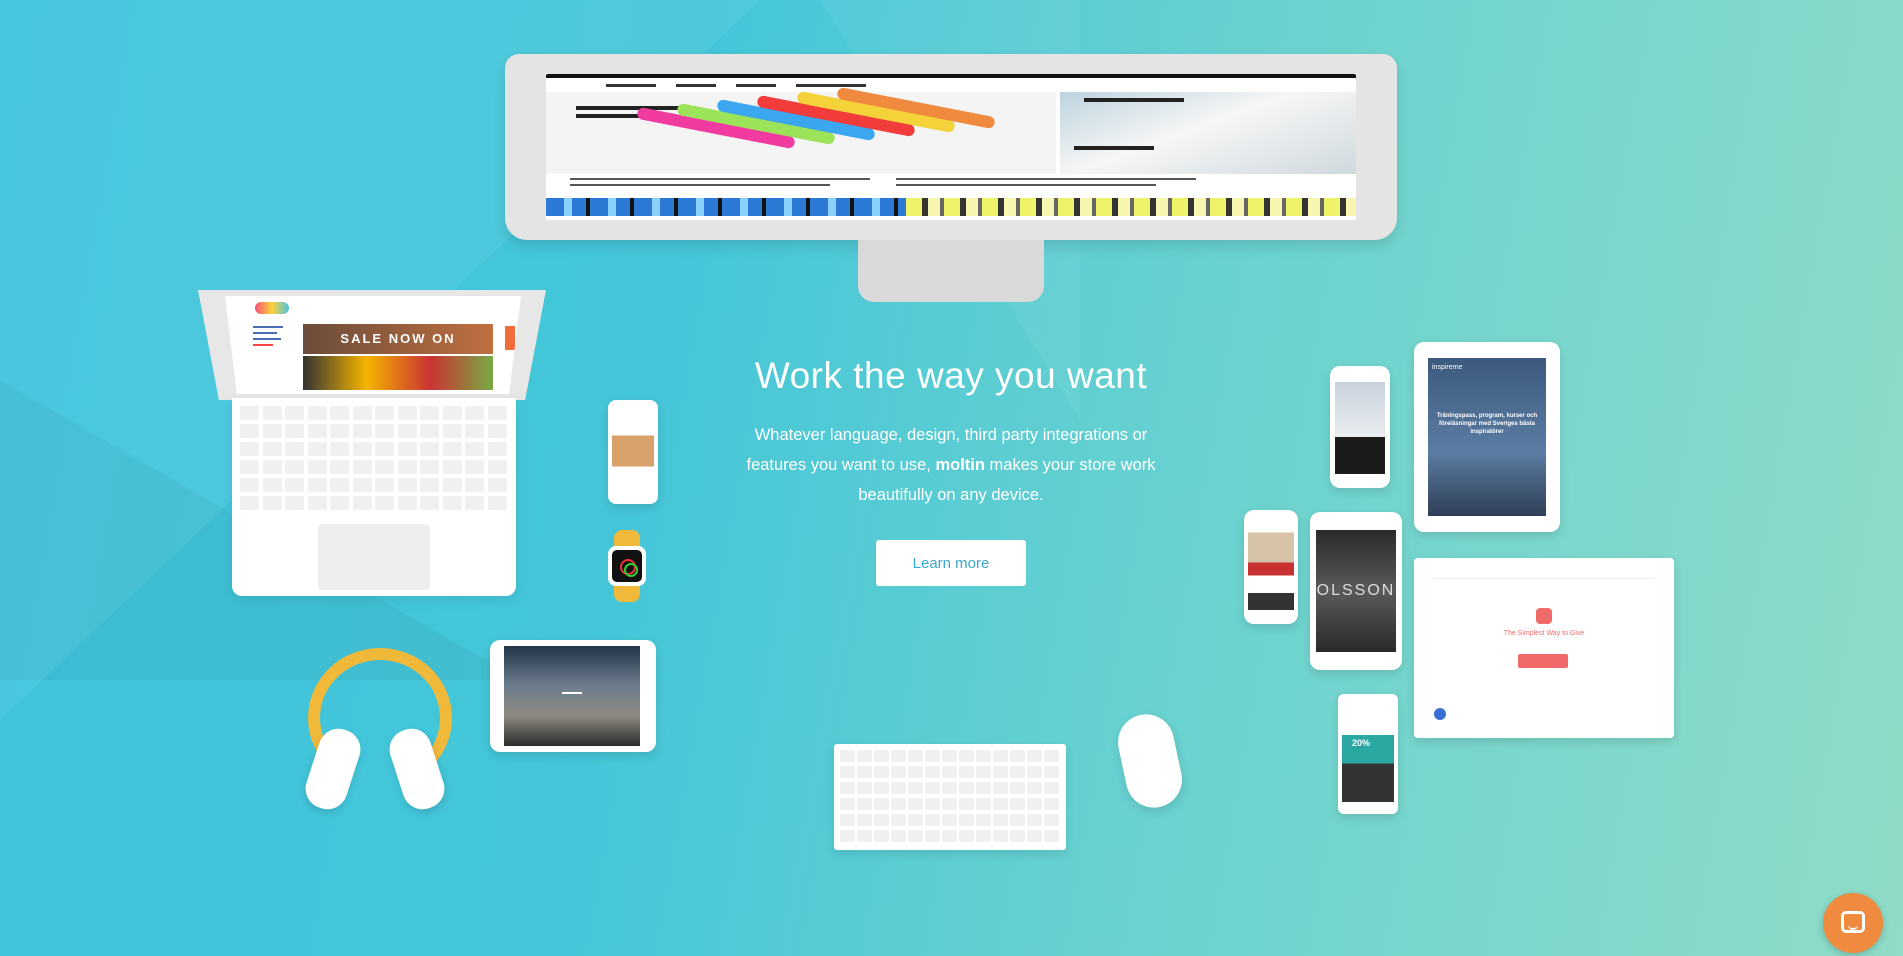 The height and width of the screenshot is (956, 1903). I want to click on brand-name: moltin, so click(960, 465).